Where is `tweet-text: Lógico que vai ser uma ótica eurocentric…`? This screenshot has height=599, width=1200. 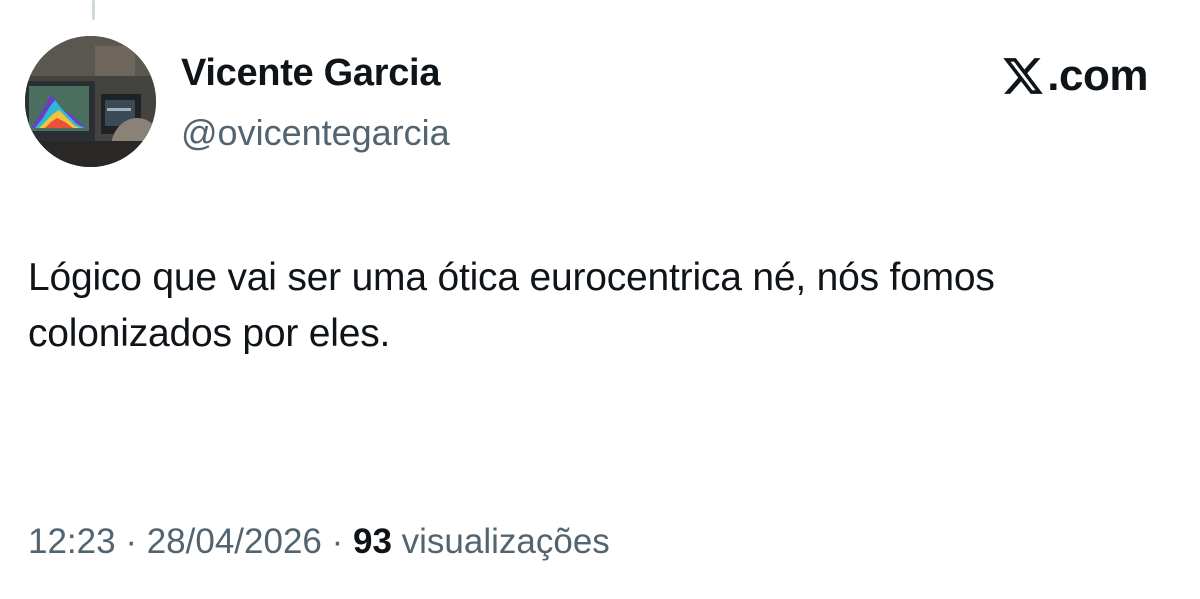 tweet-text: Lógico que vai ser uma ótica eurocentric… is located at coordinates (511, 305).